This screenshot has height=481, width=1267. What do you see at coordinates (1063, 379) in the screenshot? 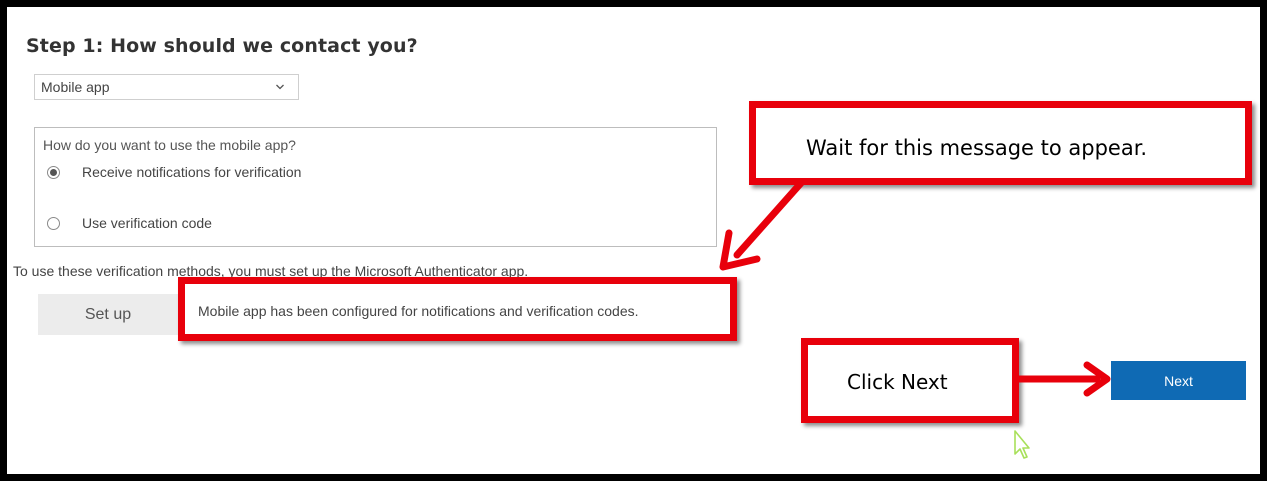
I see `arrow-to-next` at bounding box center [1063, 379].